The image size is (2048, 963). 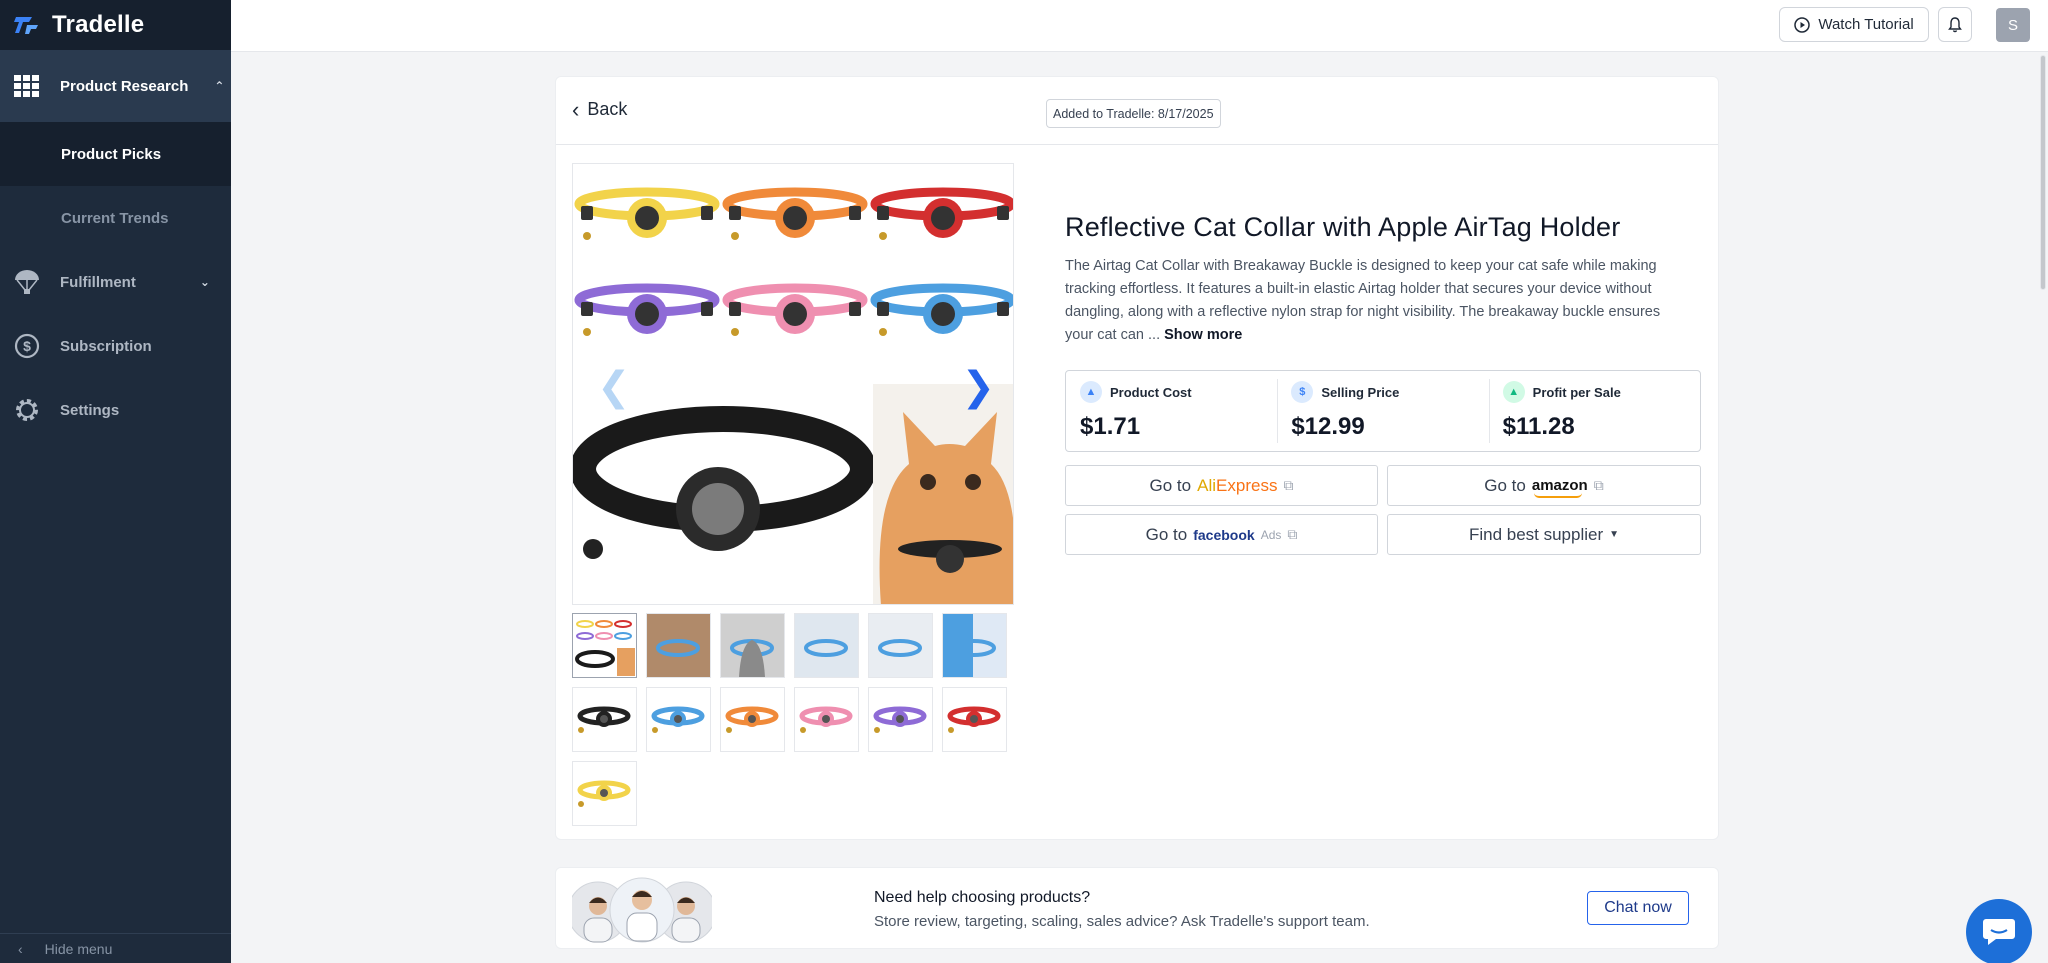 I want to click on dollar-circle-icon: $, so click(x=27, y=346).